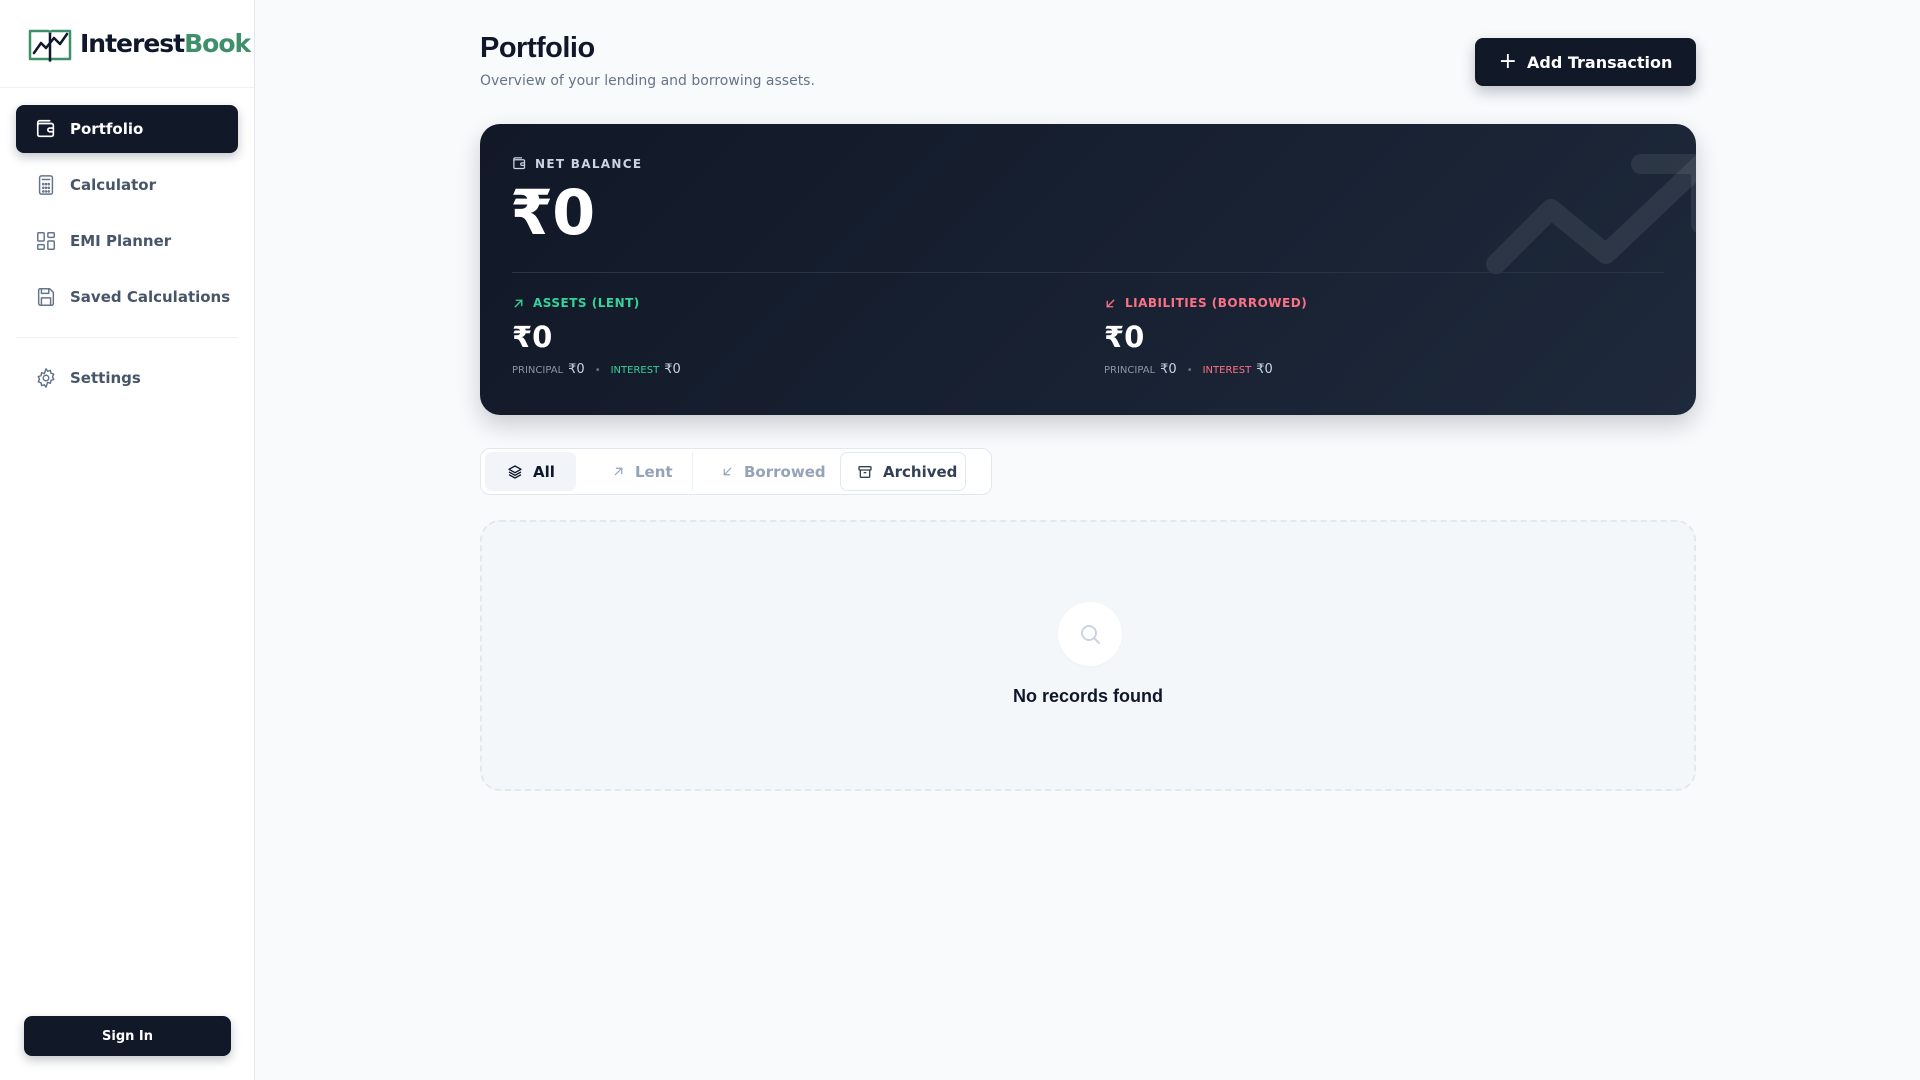  What do you see at coordinates (586, 303) in the screenshot?
I see `assets-label-text: ASSETS (LENT)` at bounding box center [586, 303].